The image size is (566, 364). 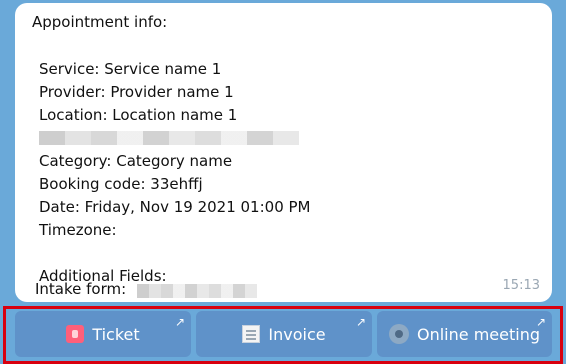 I want to click on online-meeting-arrow-icon: ↗, so click(x=540, y=322).